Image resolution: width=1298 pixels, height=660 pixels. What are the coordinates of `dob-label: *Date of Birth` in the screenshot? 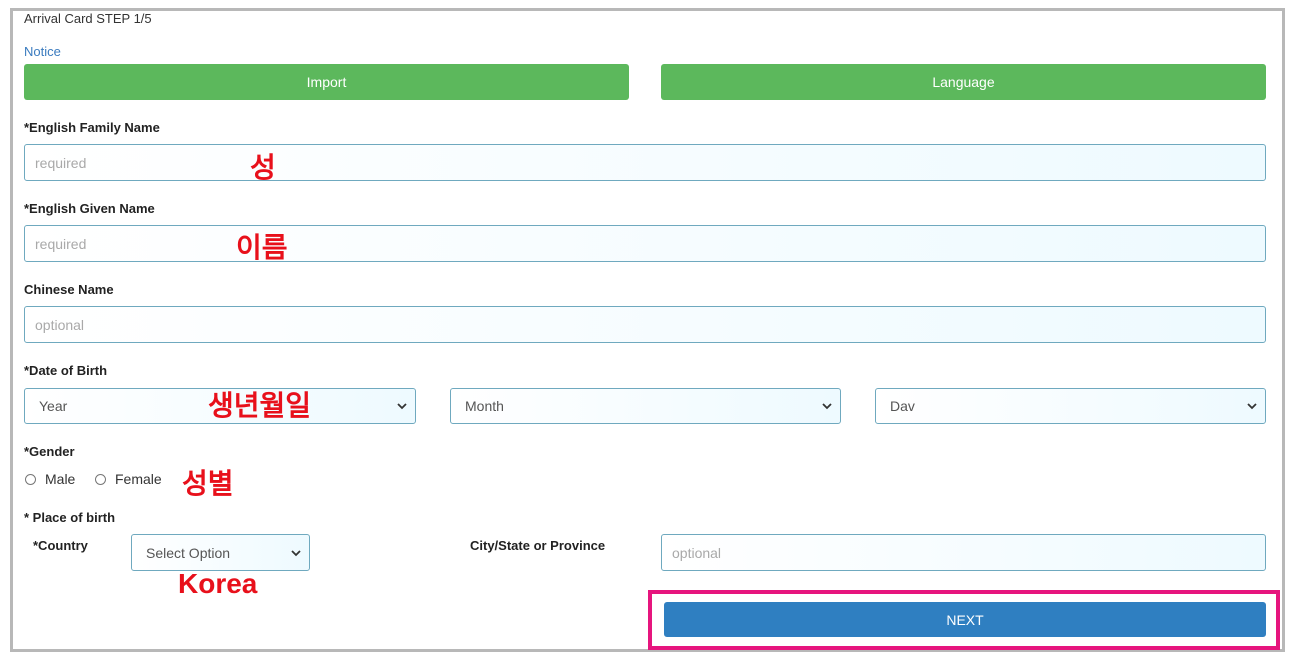 It's located at (66, 370).